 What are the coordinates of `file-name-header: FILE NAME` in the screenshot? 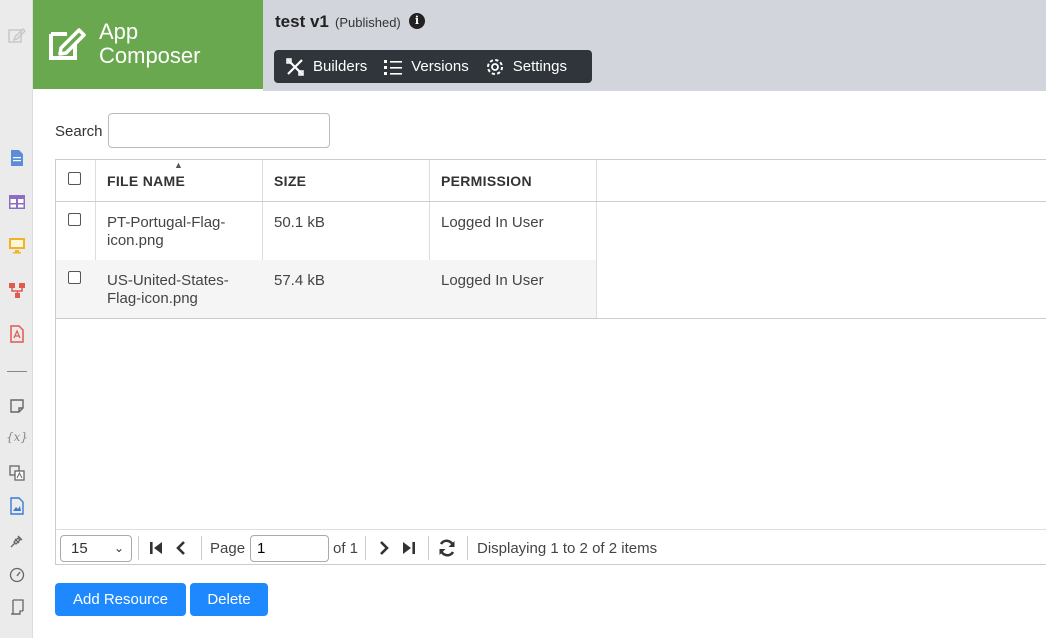 It's located at (146, 181).